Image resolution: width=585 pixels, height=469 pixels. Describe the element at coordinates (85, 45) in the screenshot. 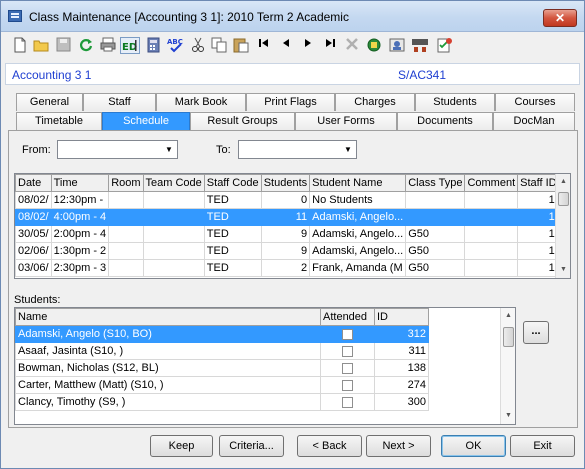

I see `refresh-icon` at that location.